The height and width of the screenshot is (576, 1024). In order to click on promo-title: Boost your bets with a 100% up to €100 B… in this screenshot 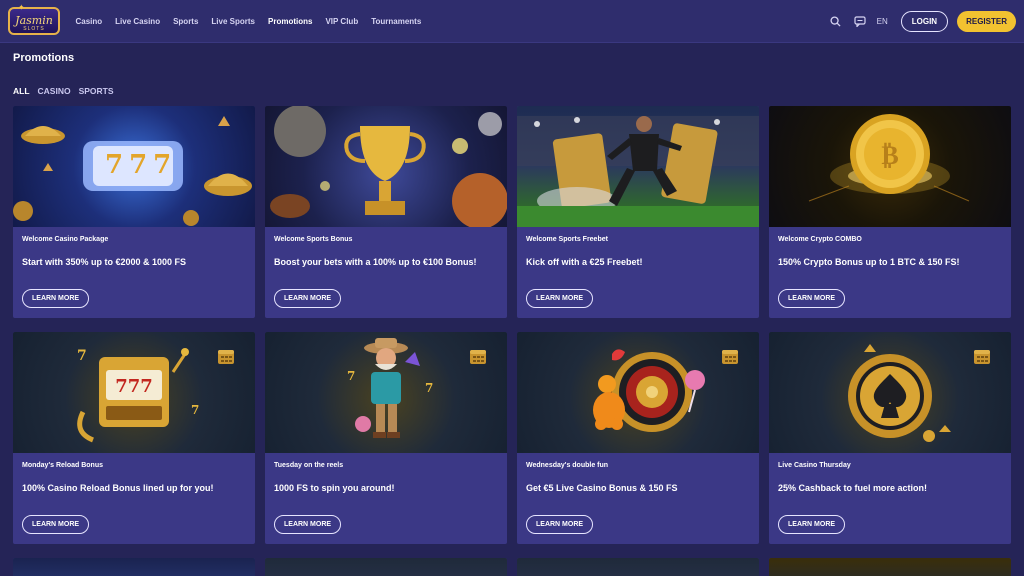, I will do `click(375, 262)`.